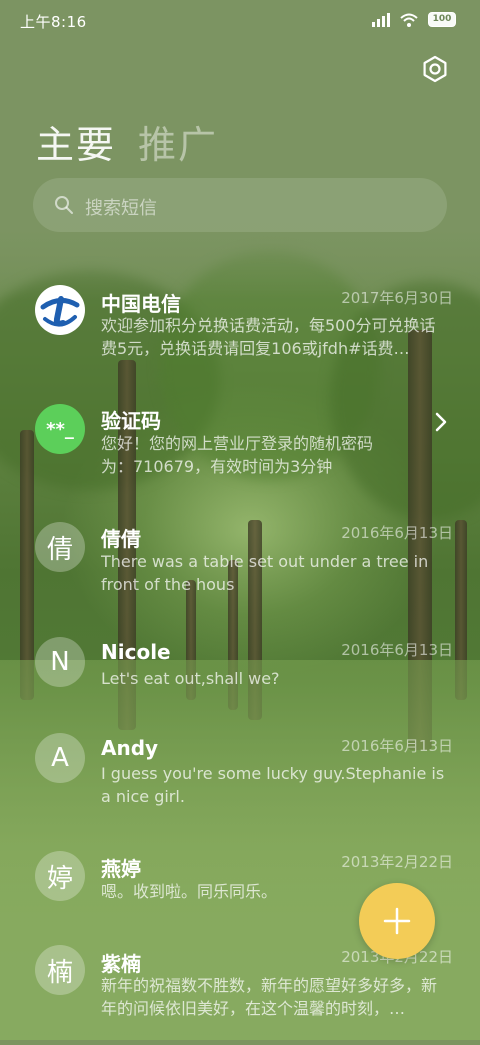  What do you see at coordinates (131, 421) in the screenshot?
I see `conversation-name: 验证码` at bounding box center [131, 421].